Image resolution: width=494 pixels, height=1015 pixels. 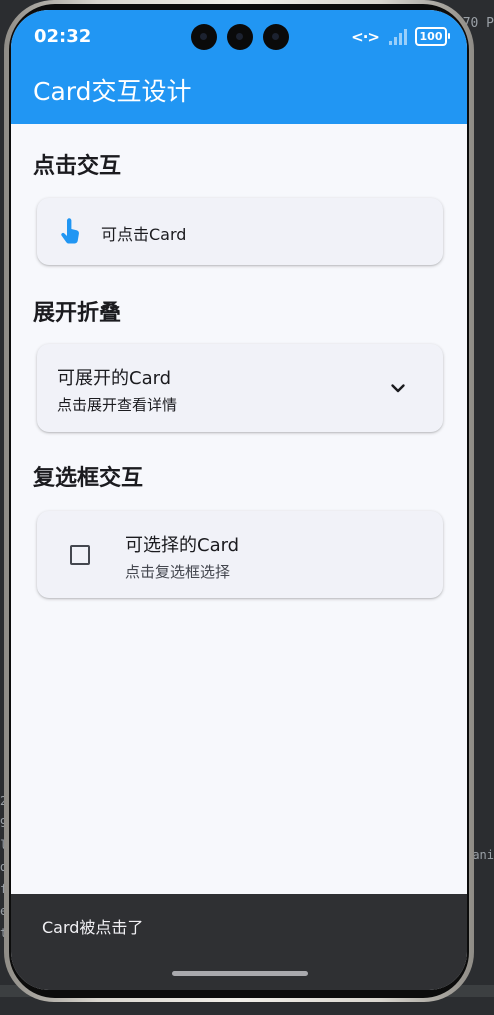 I want to click on selectable-card-title: 可选择的Card, so click(x=182, y=545).